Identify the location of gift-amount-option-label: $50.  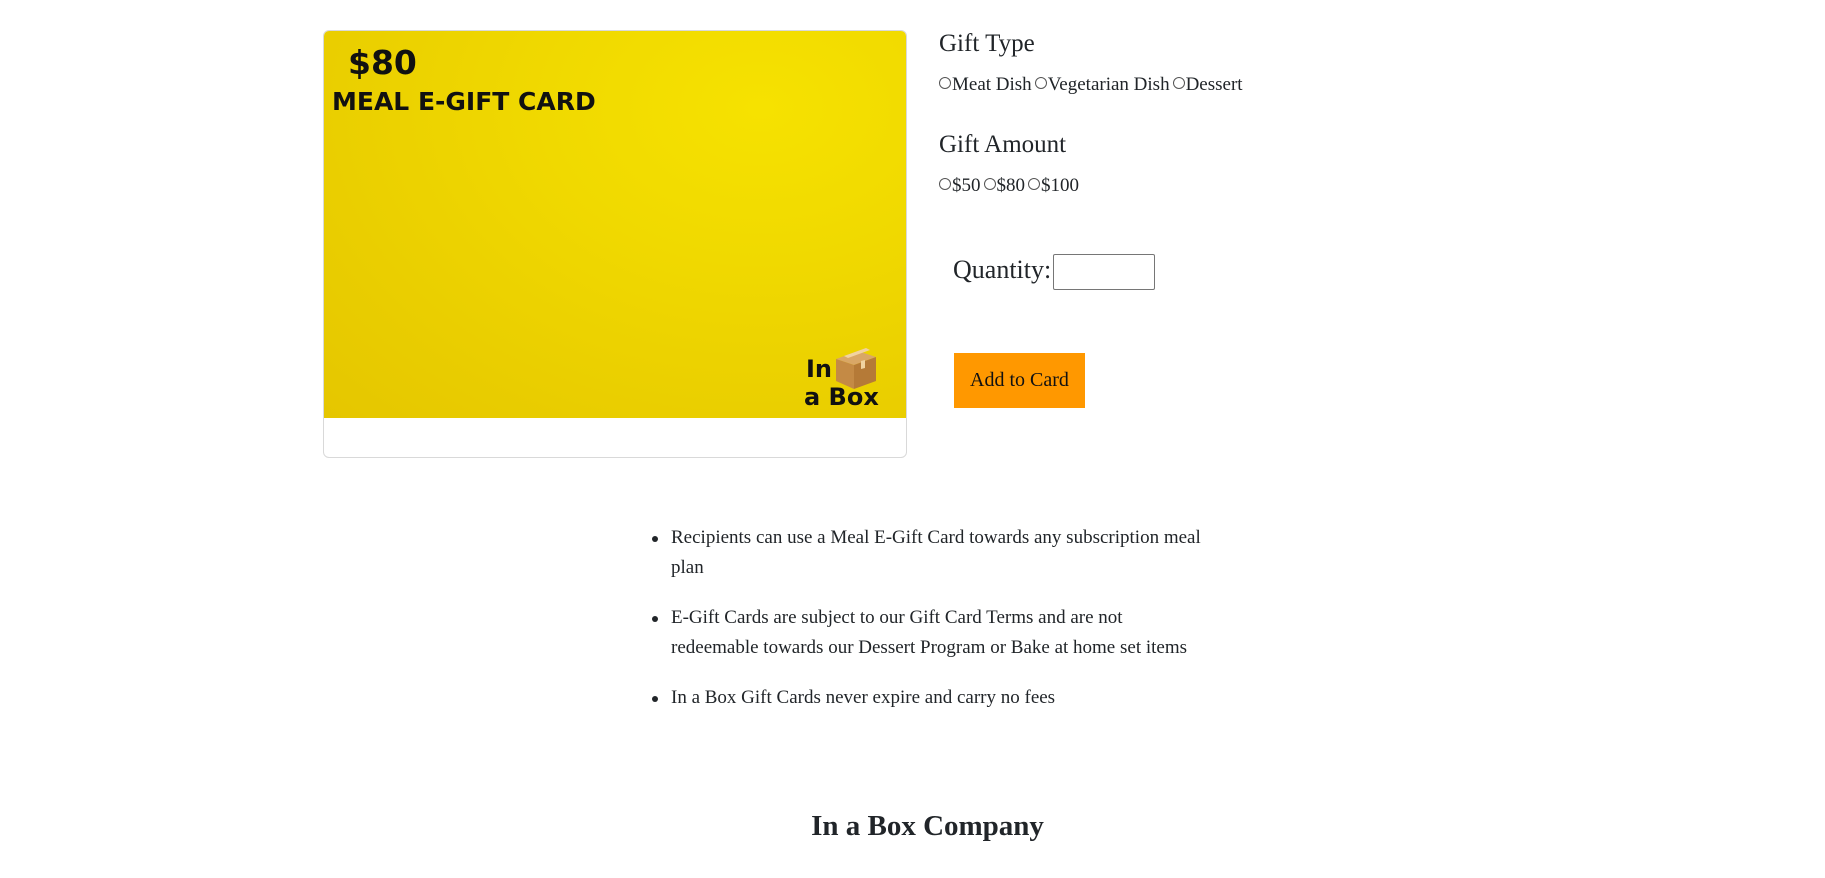
(966, 185).